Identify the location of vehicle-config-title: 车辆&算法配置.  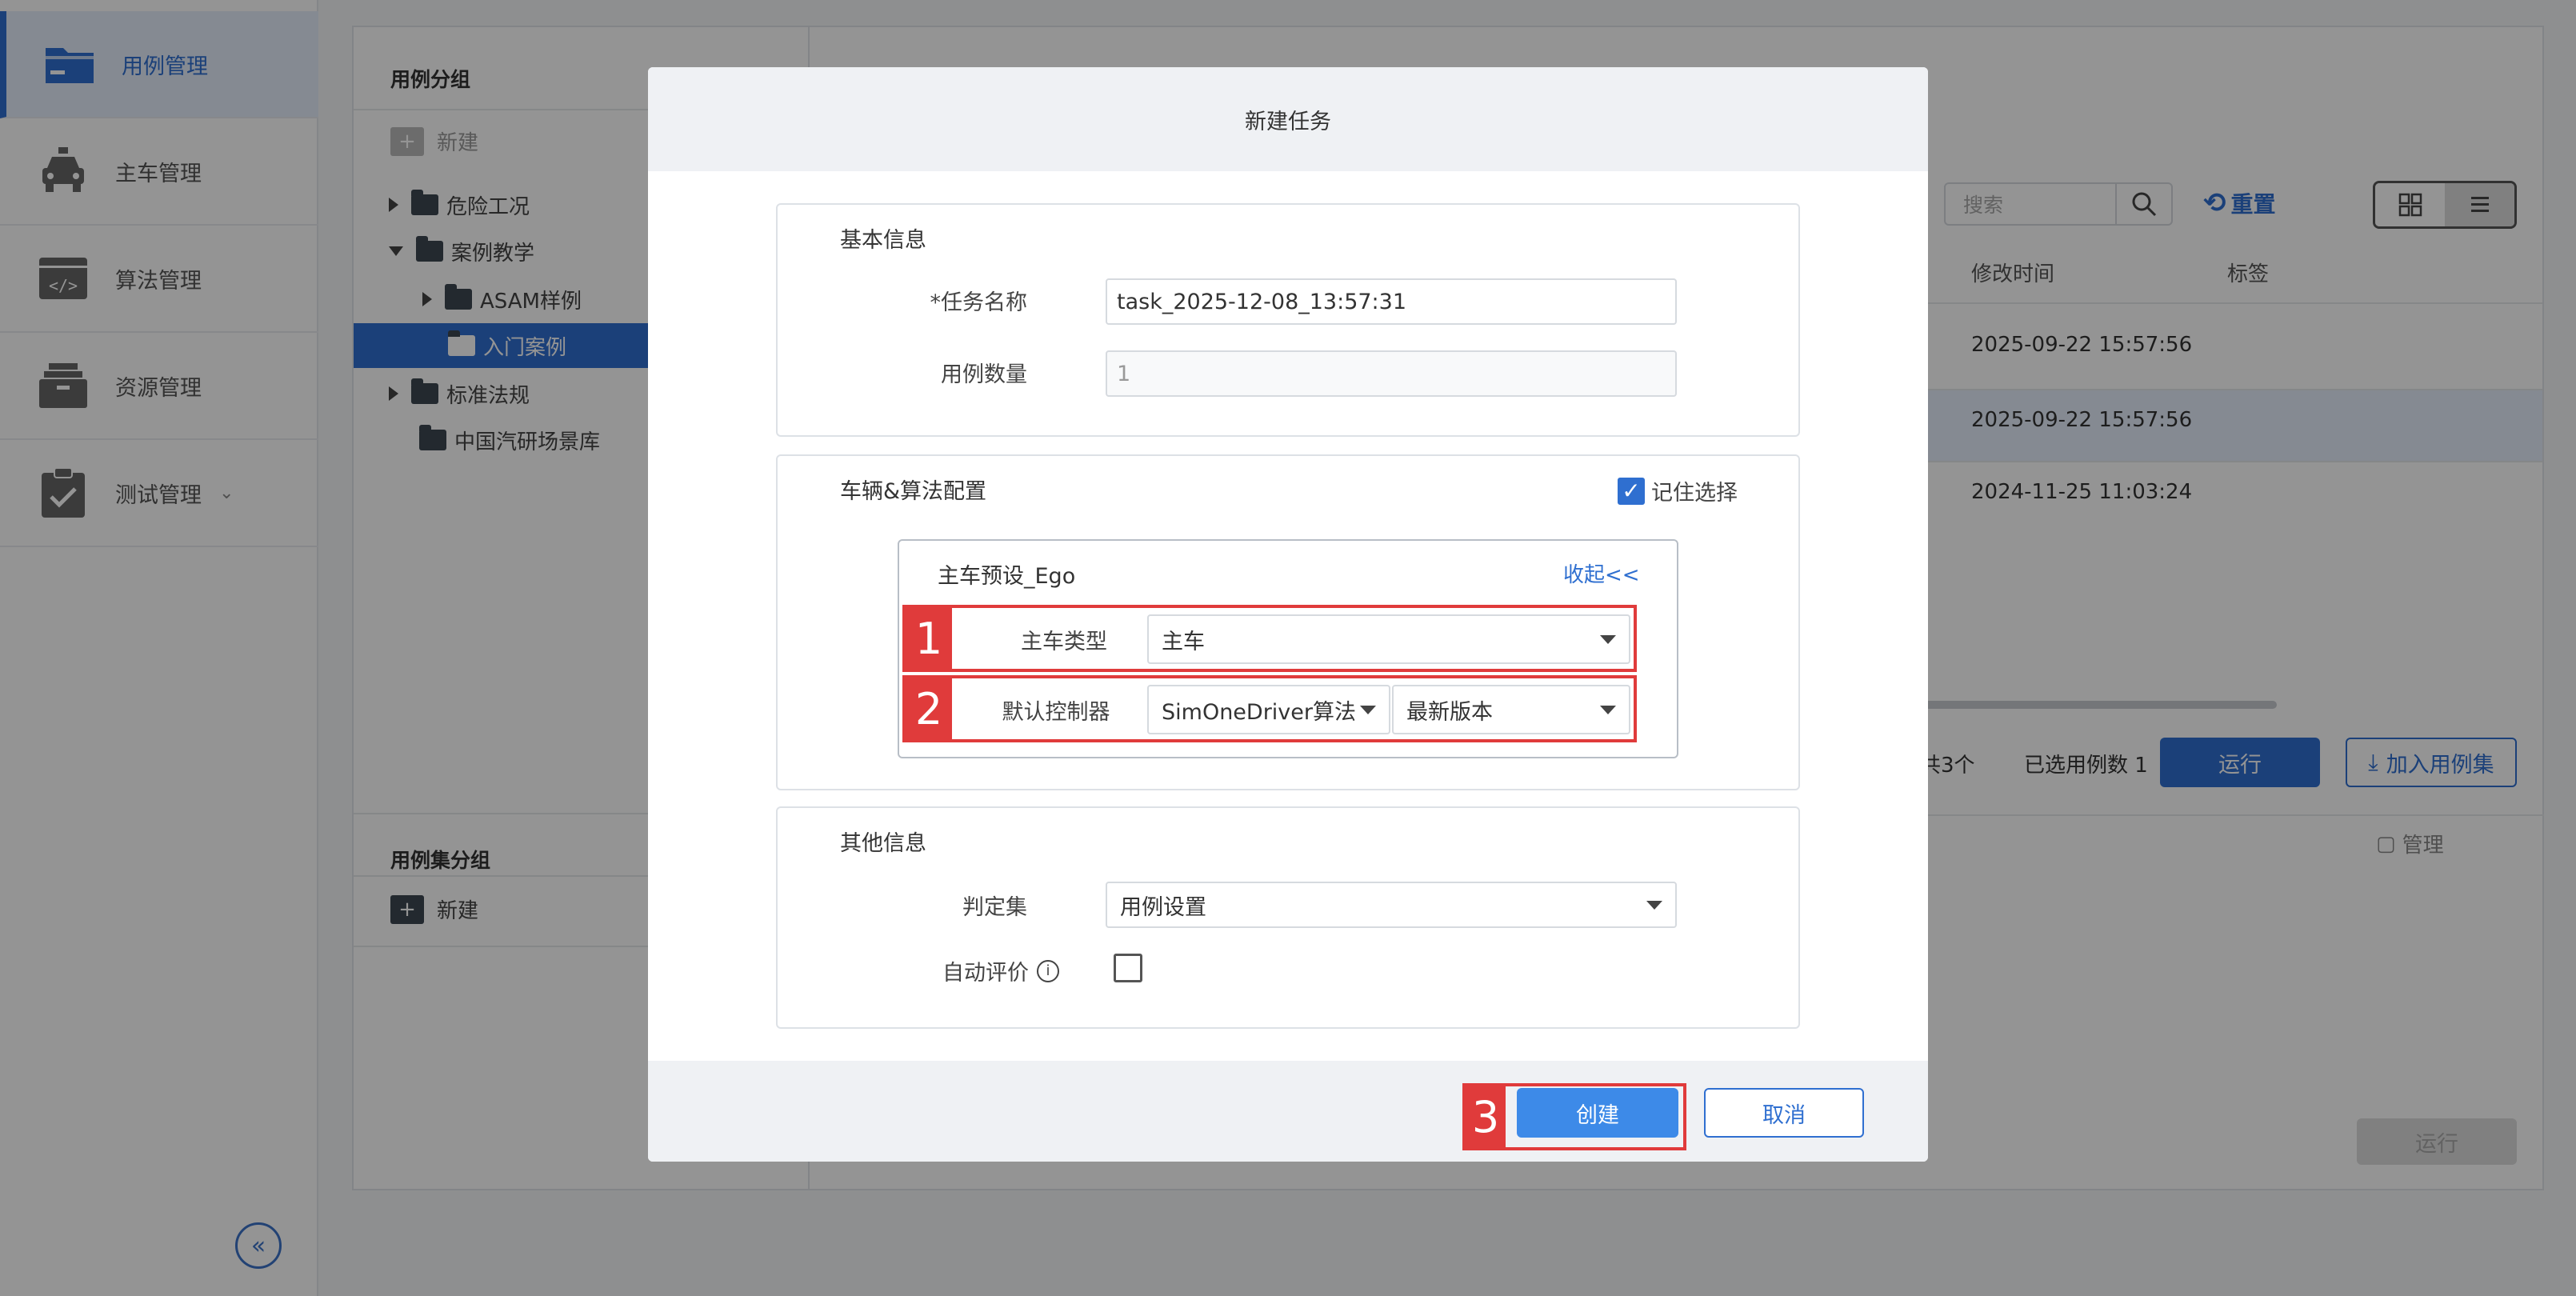
(913, 491).